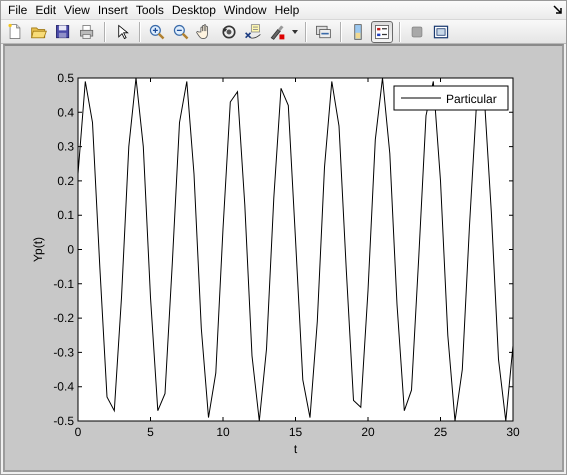  I want to click on zoom-out-icon, so click(181, 31).